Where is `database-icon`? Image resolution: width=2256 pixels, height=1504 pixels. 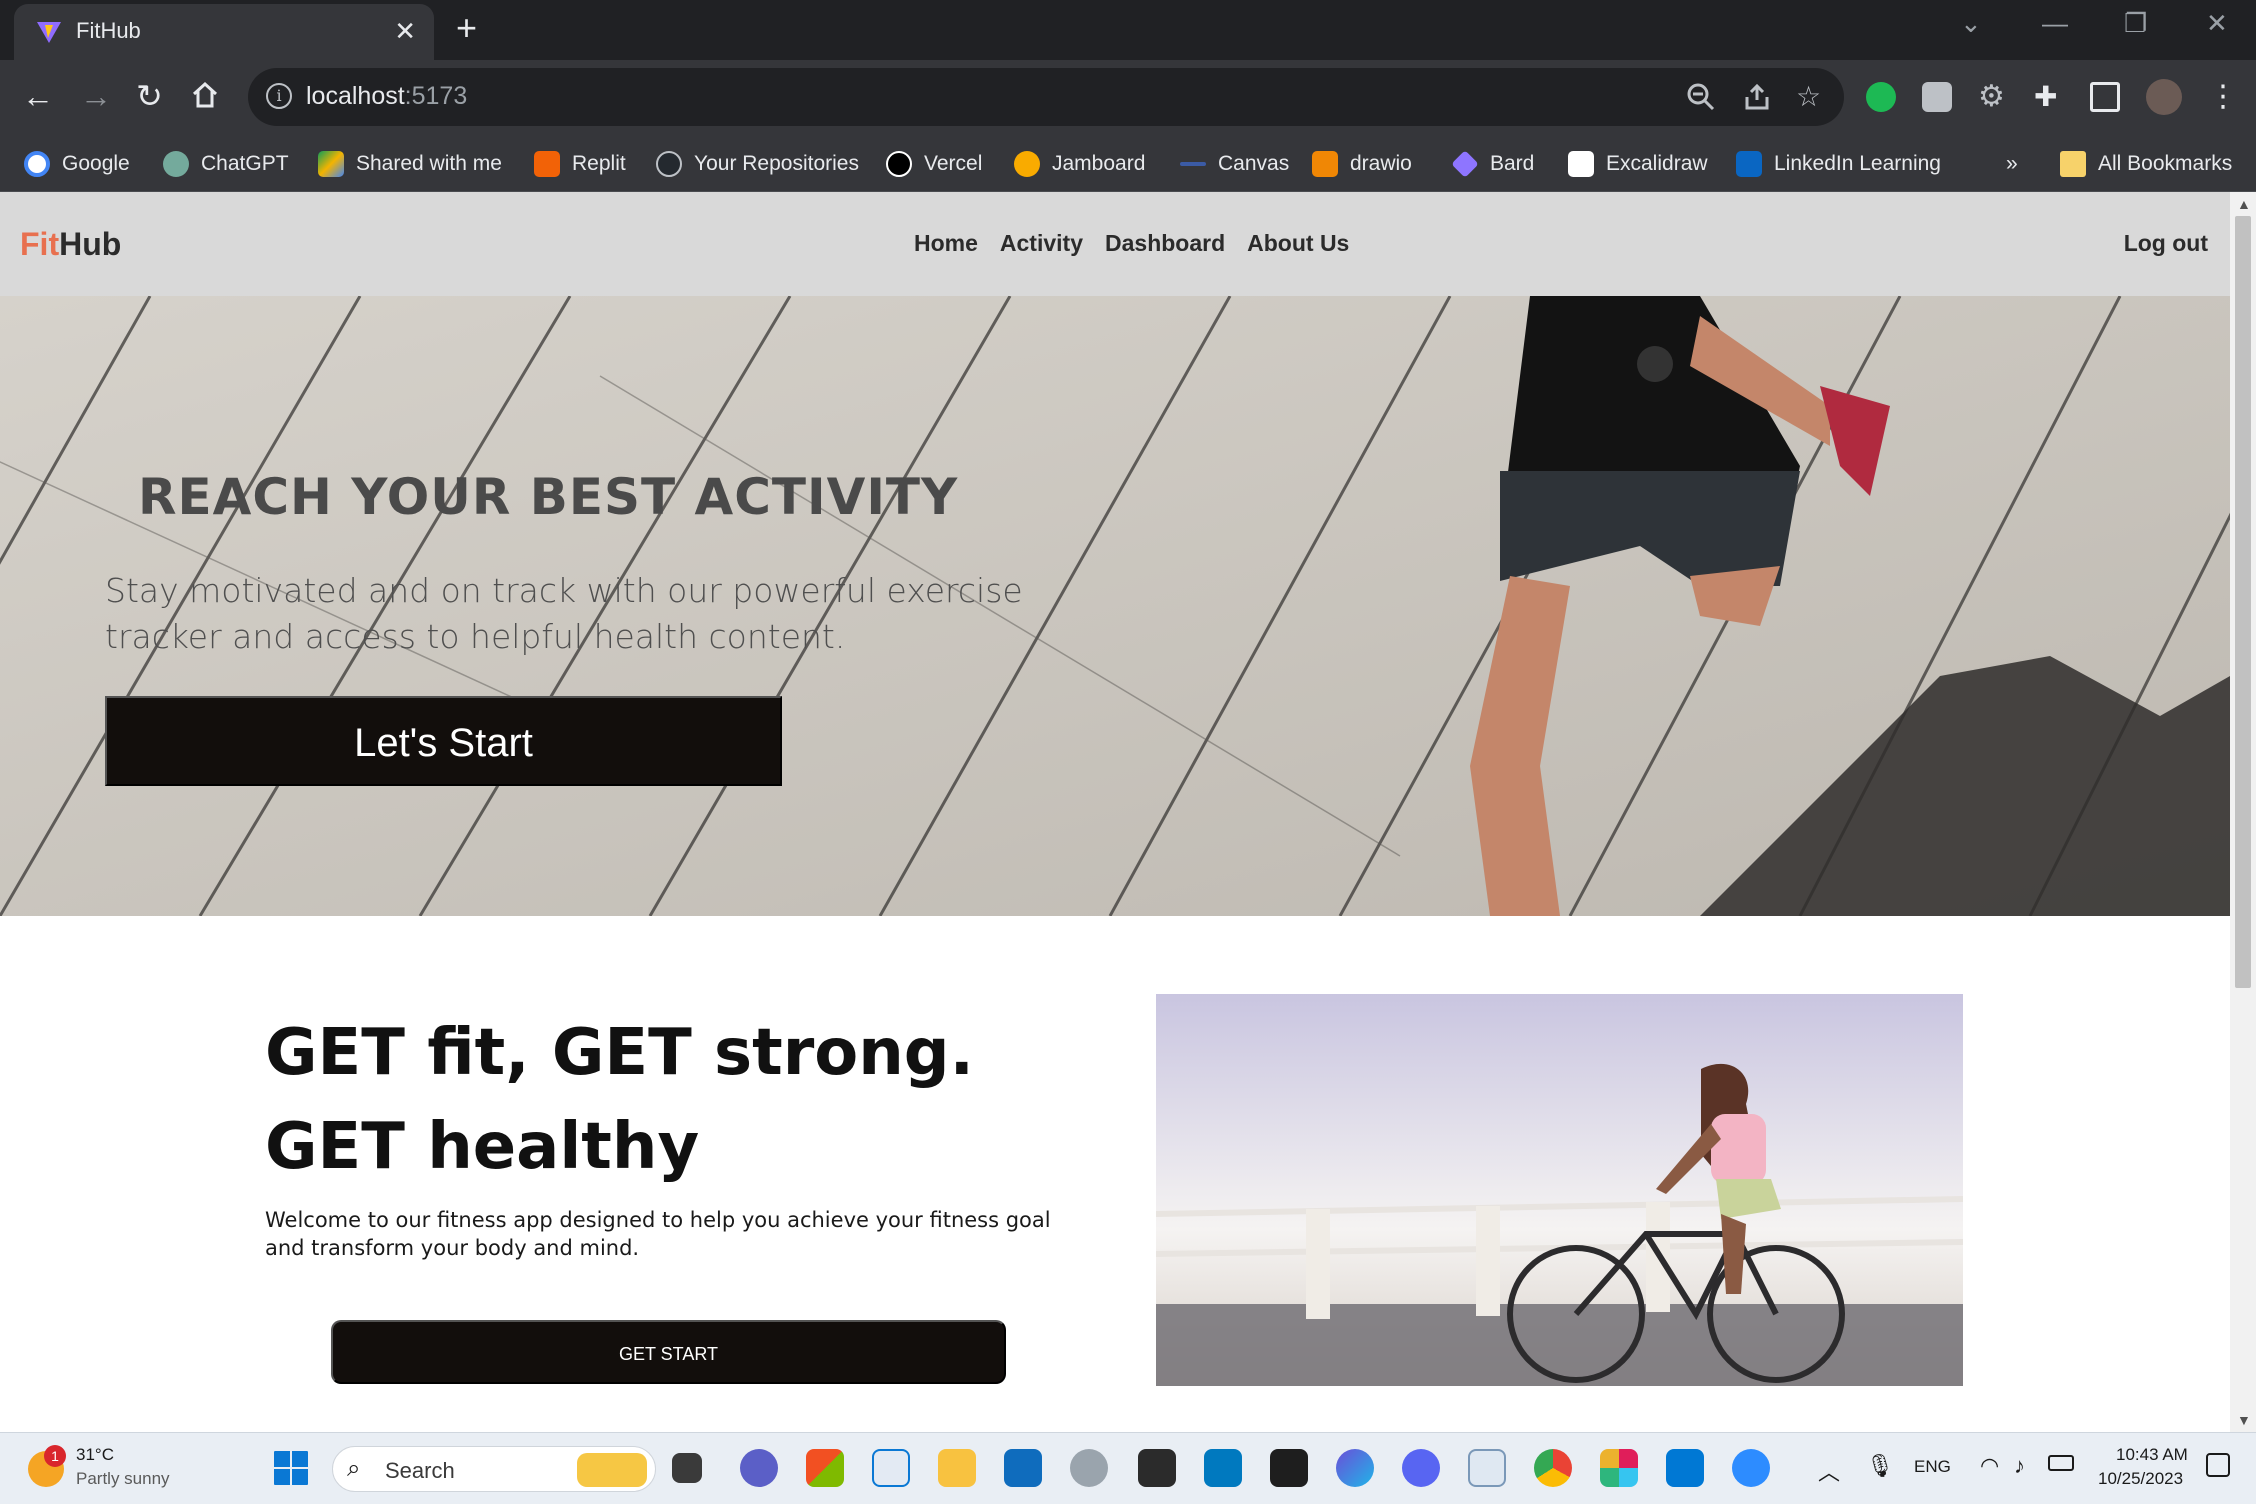
database-icon is located at coordinates (1089, 1468).